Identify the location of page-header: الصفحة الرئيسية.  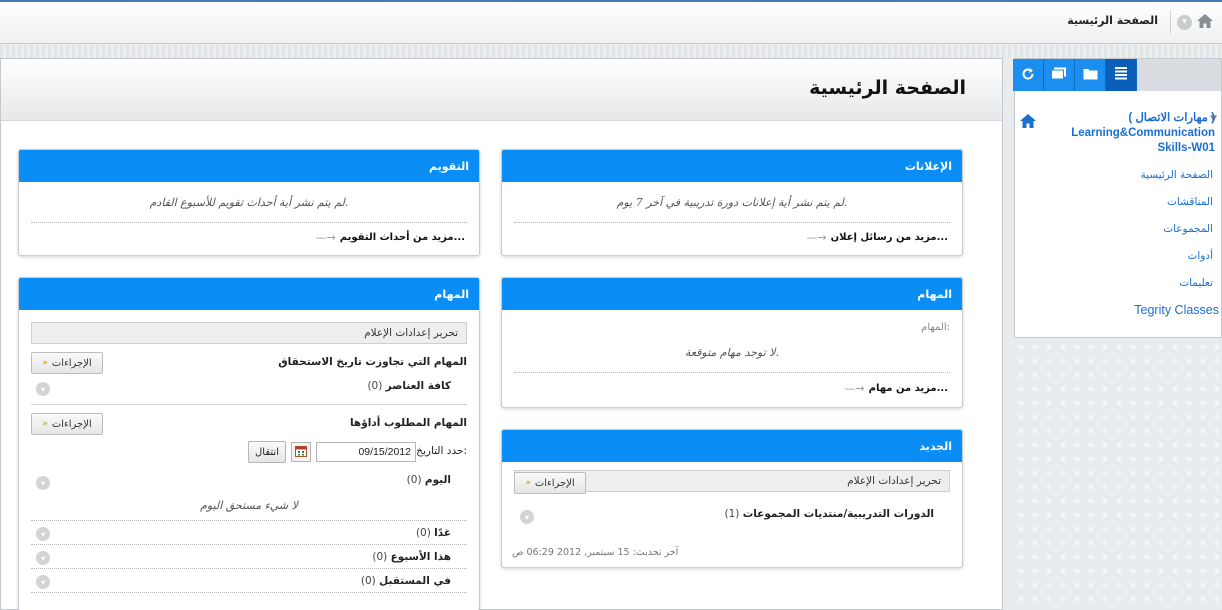
(501, 90).